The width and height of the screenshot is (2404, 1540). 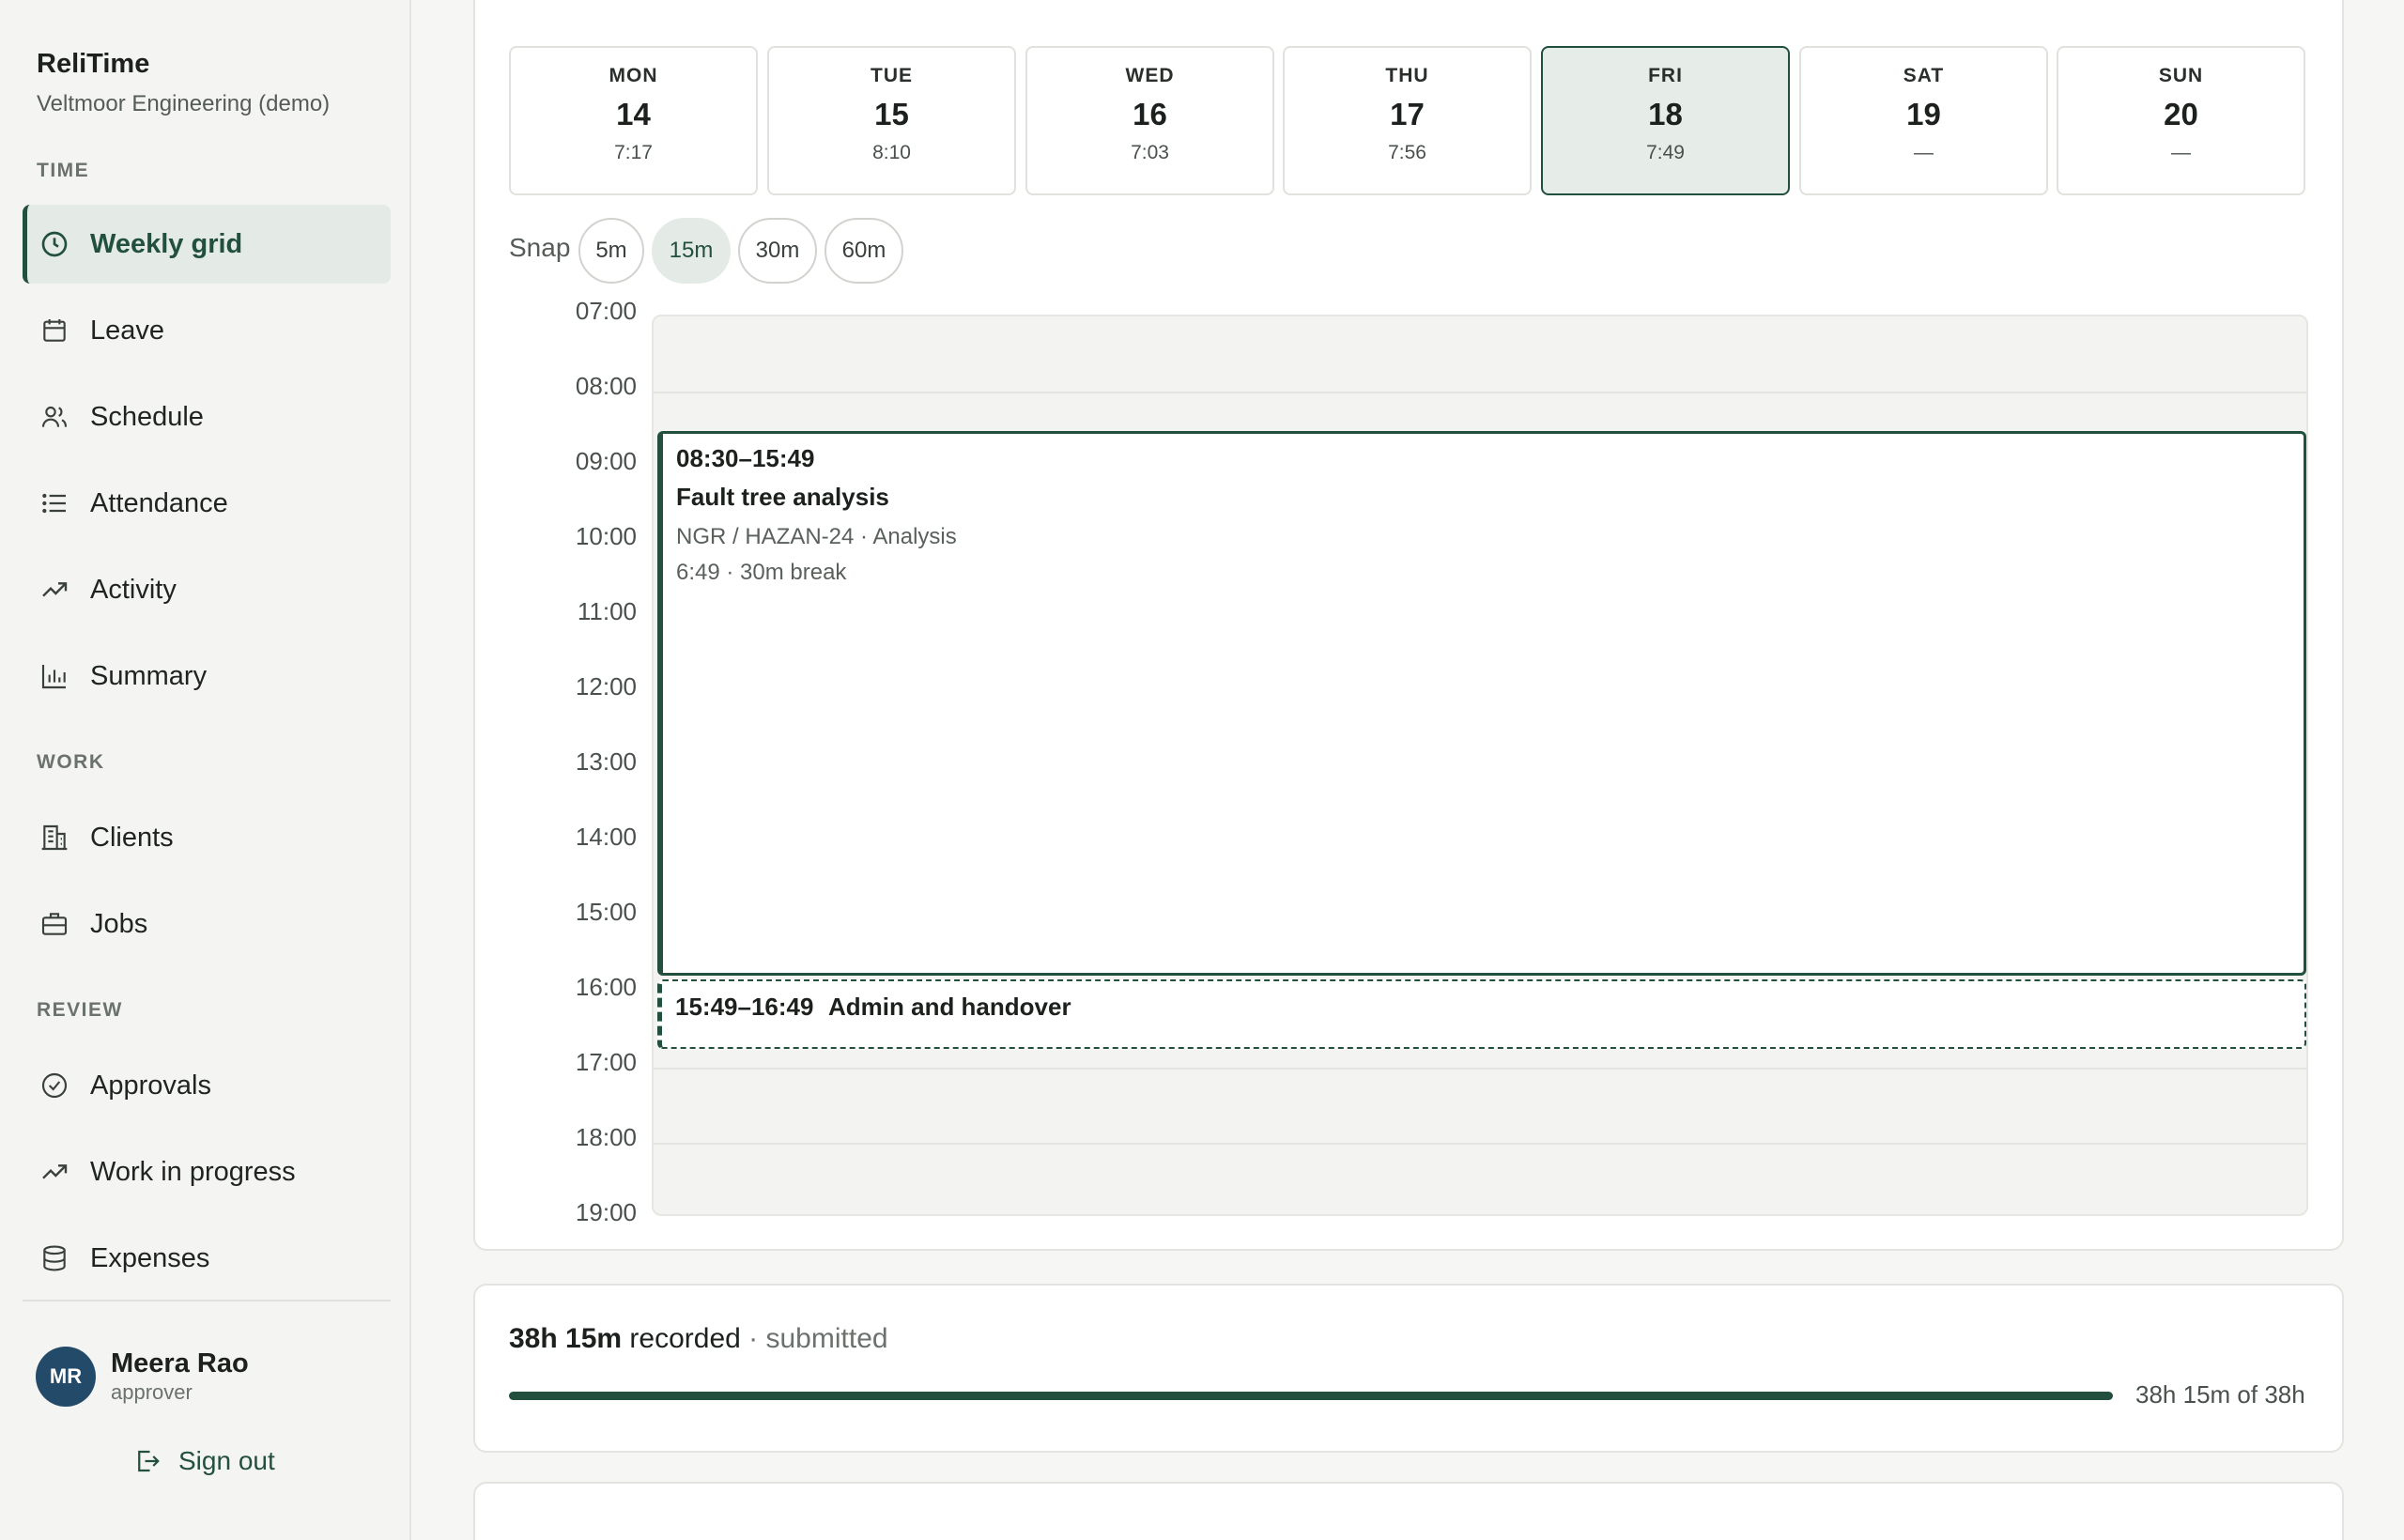 I want to click on entry-time-range: 15:49–16:49, so click(x=744, y=1007).